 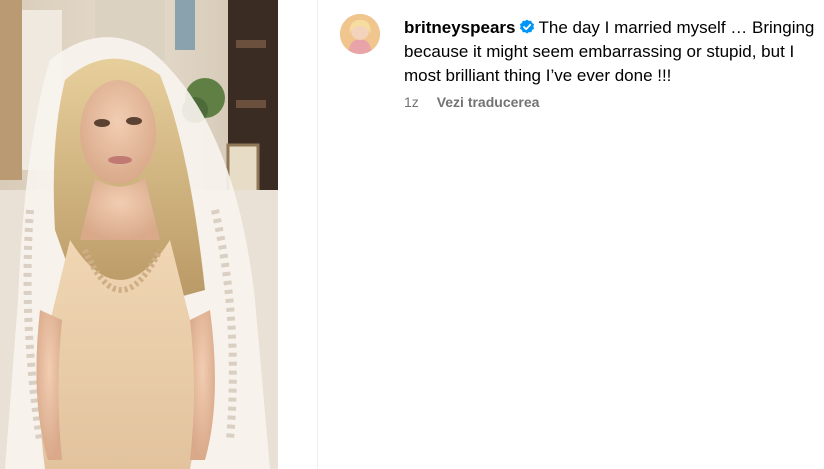 I want to click on avatar, so click(x=360, y=34).